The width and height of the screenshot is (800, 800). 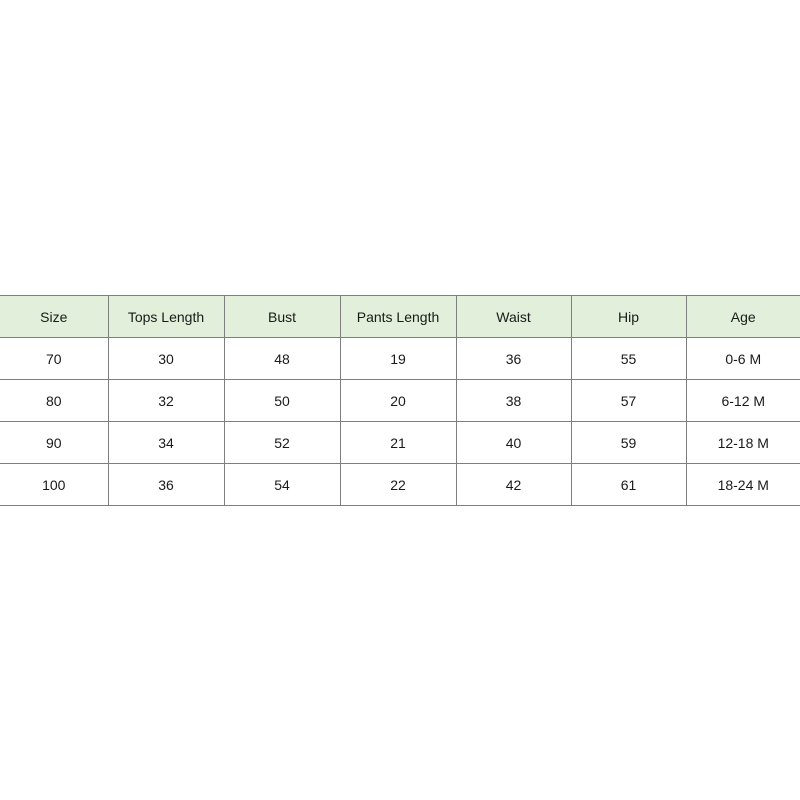 What do you see at coordinates (54, 400) in the screenshot?
I see `table-cell: 80` at bounding box center [54, 400].